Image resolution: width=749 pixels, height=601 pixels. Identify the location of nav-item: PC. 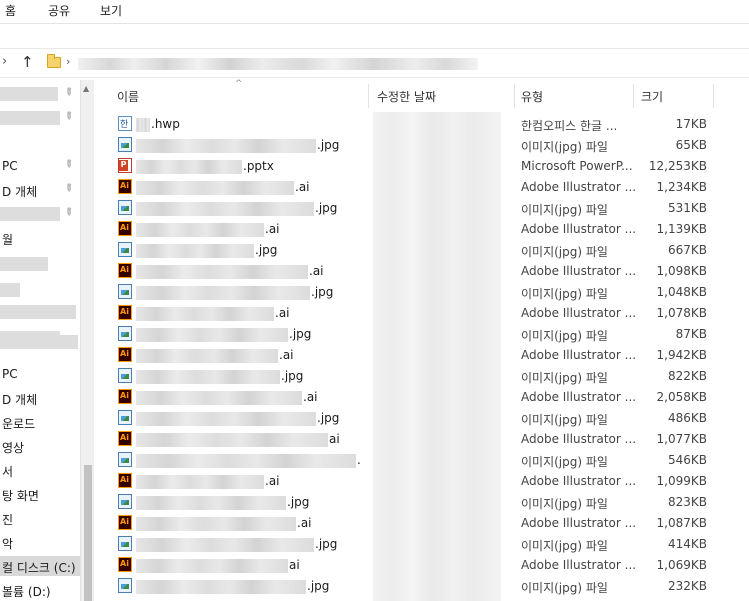
(40, 374).